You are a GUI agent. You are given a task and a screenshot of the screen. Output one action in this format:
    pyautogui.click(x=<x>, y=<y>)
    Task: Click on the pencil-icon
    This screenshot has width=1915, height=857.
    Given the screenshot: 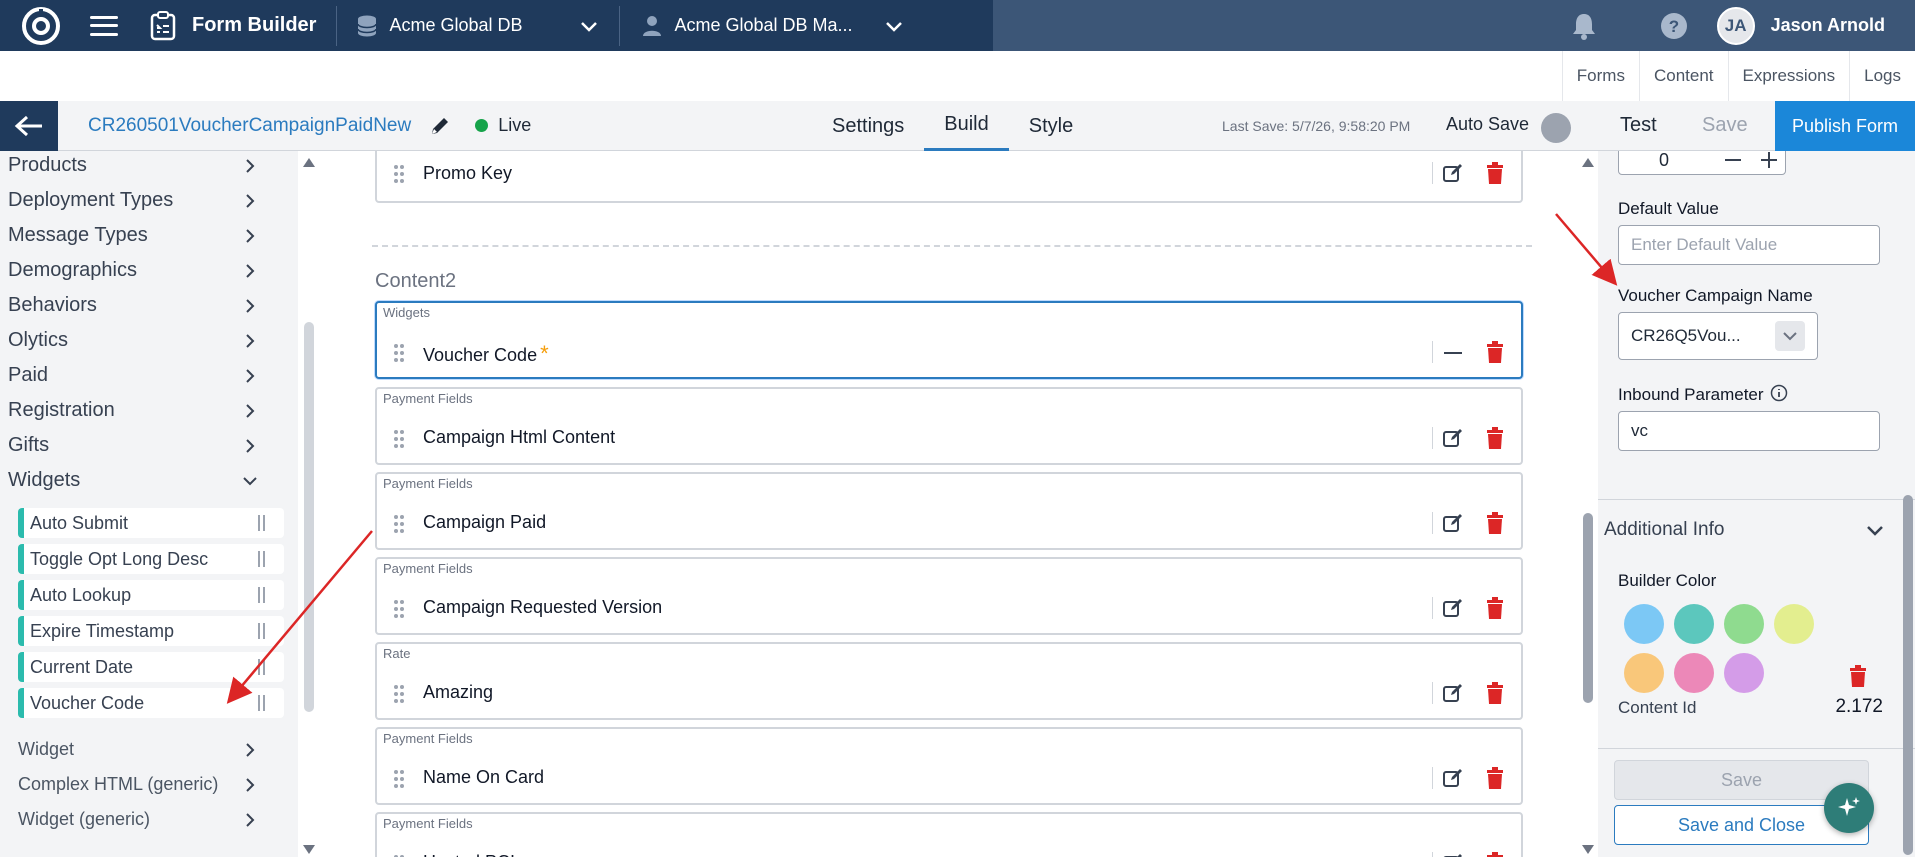 What is the action you would take?
    pyautogui.click(x=440, y=126)
    